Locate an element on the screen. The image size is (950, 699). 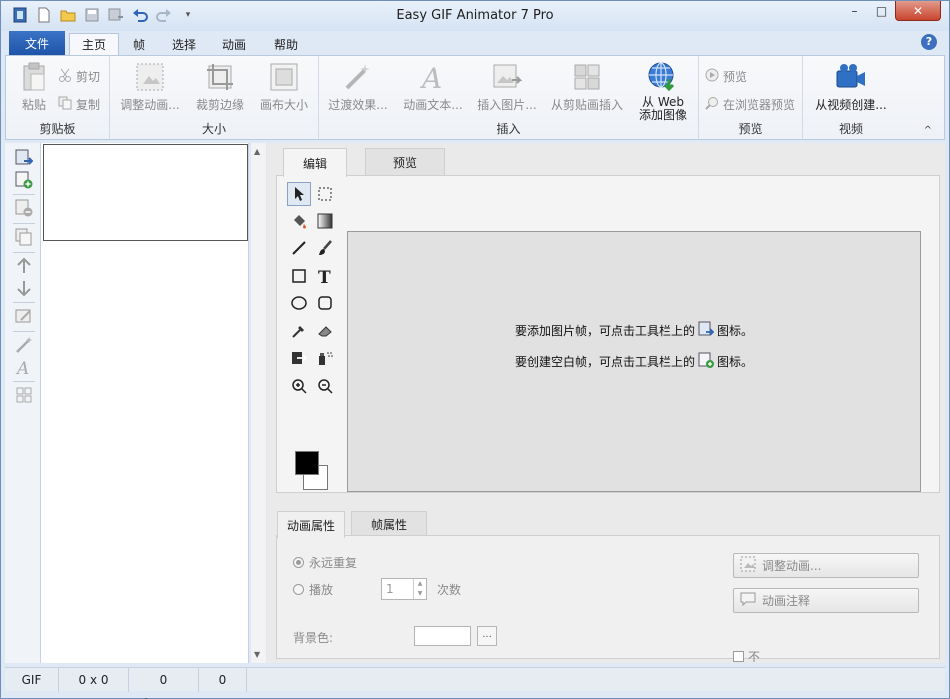
play-radio is located at coordinates (298, 589).